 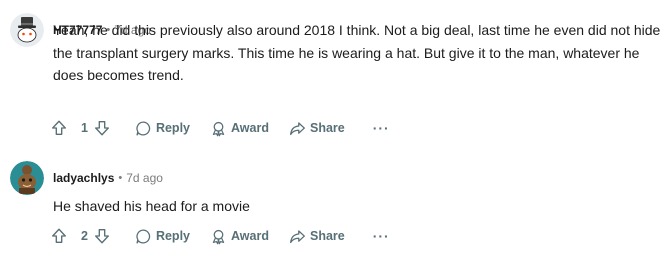 What do you see at coordinates (84, 236) in the screenshot?
I see `vote-count: 2` at bounding box center [84, 236].